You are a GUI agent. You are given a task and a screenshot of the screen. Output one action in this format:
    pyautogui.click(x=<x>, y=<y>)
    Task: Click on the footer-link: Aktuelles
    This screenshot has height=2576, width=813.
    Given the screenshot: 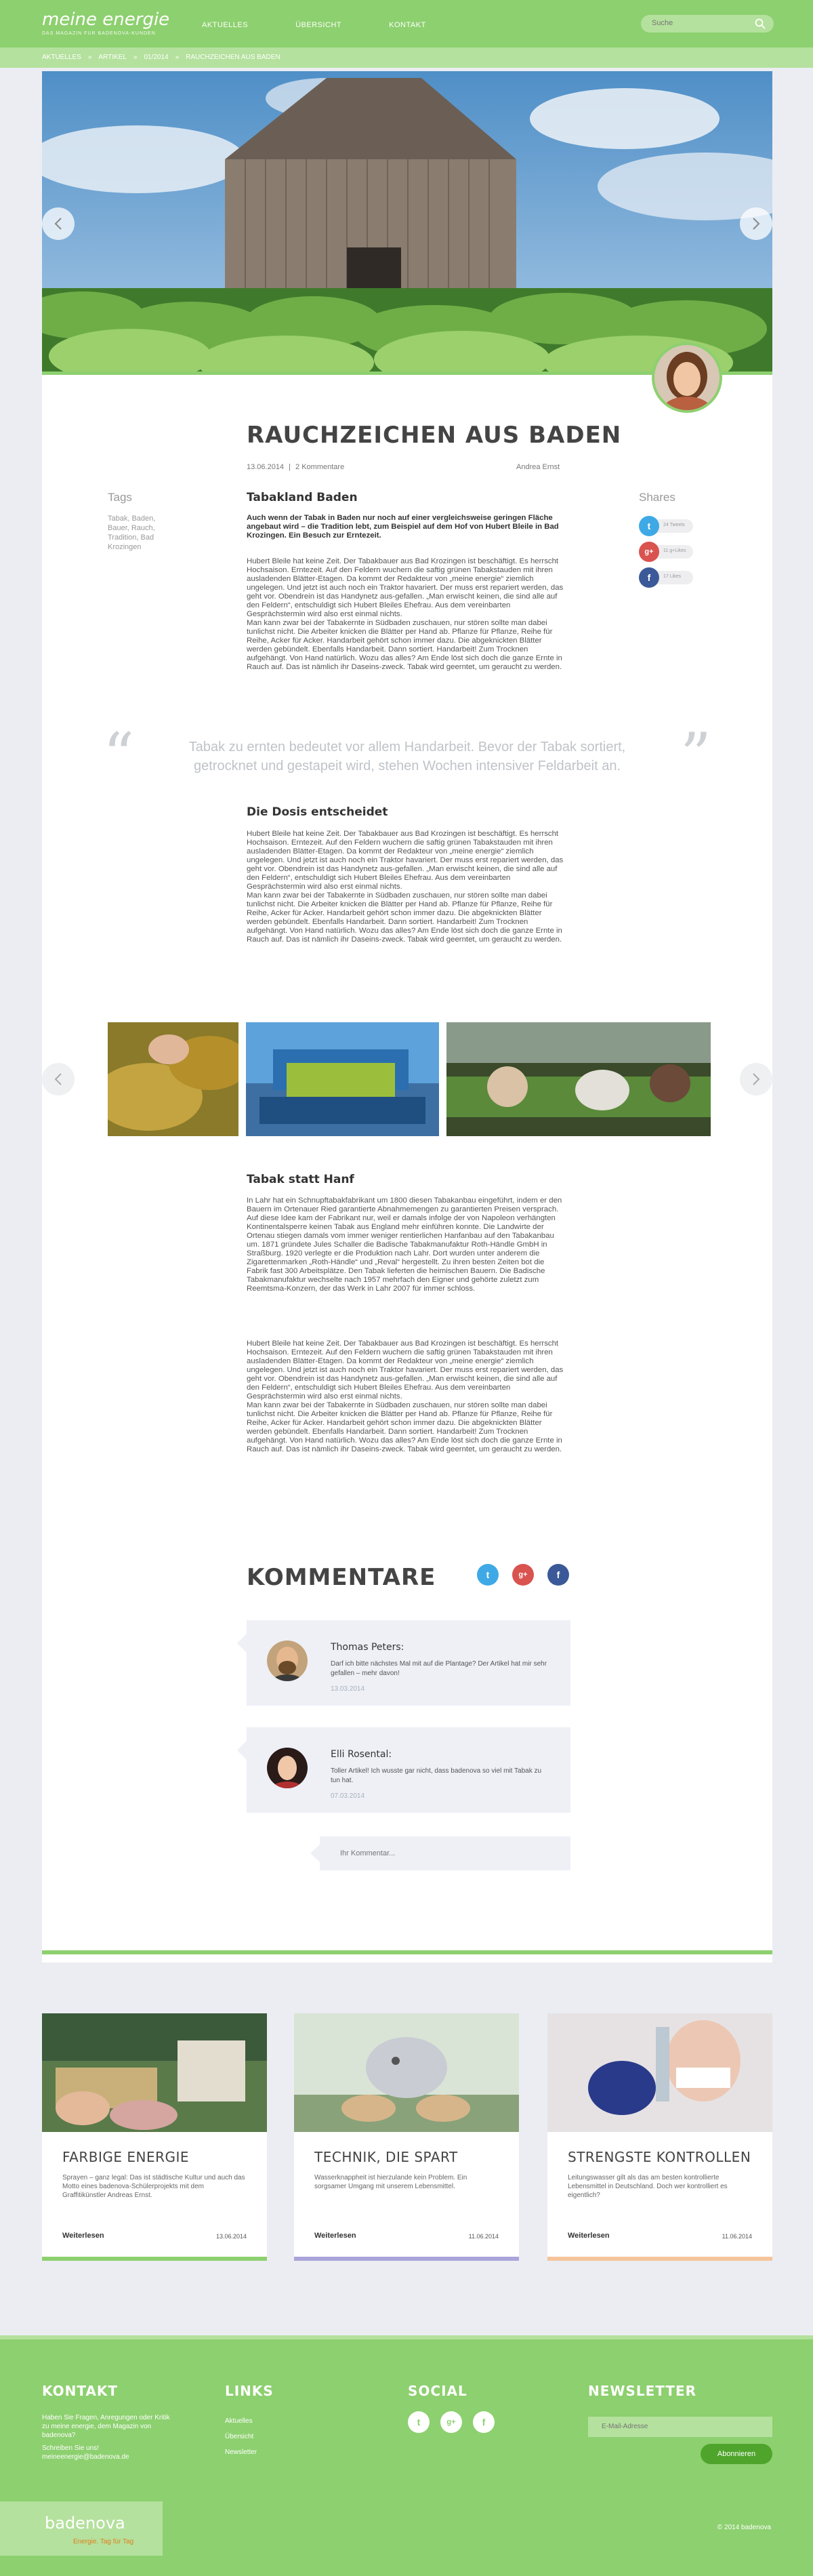 What is the action you would take?
    pyautogui.click(x=239, y=2421)
    